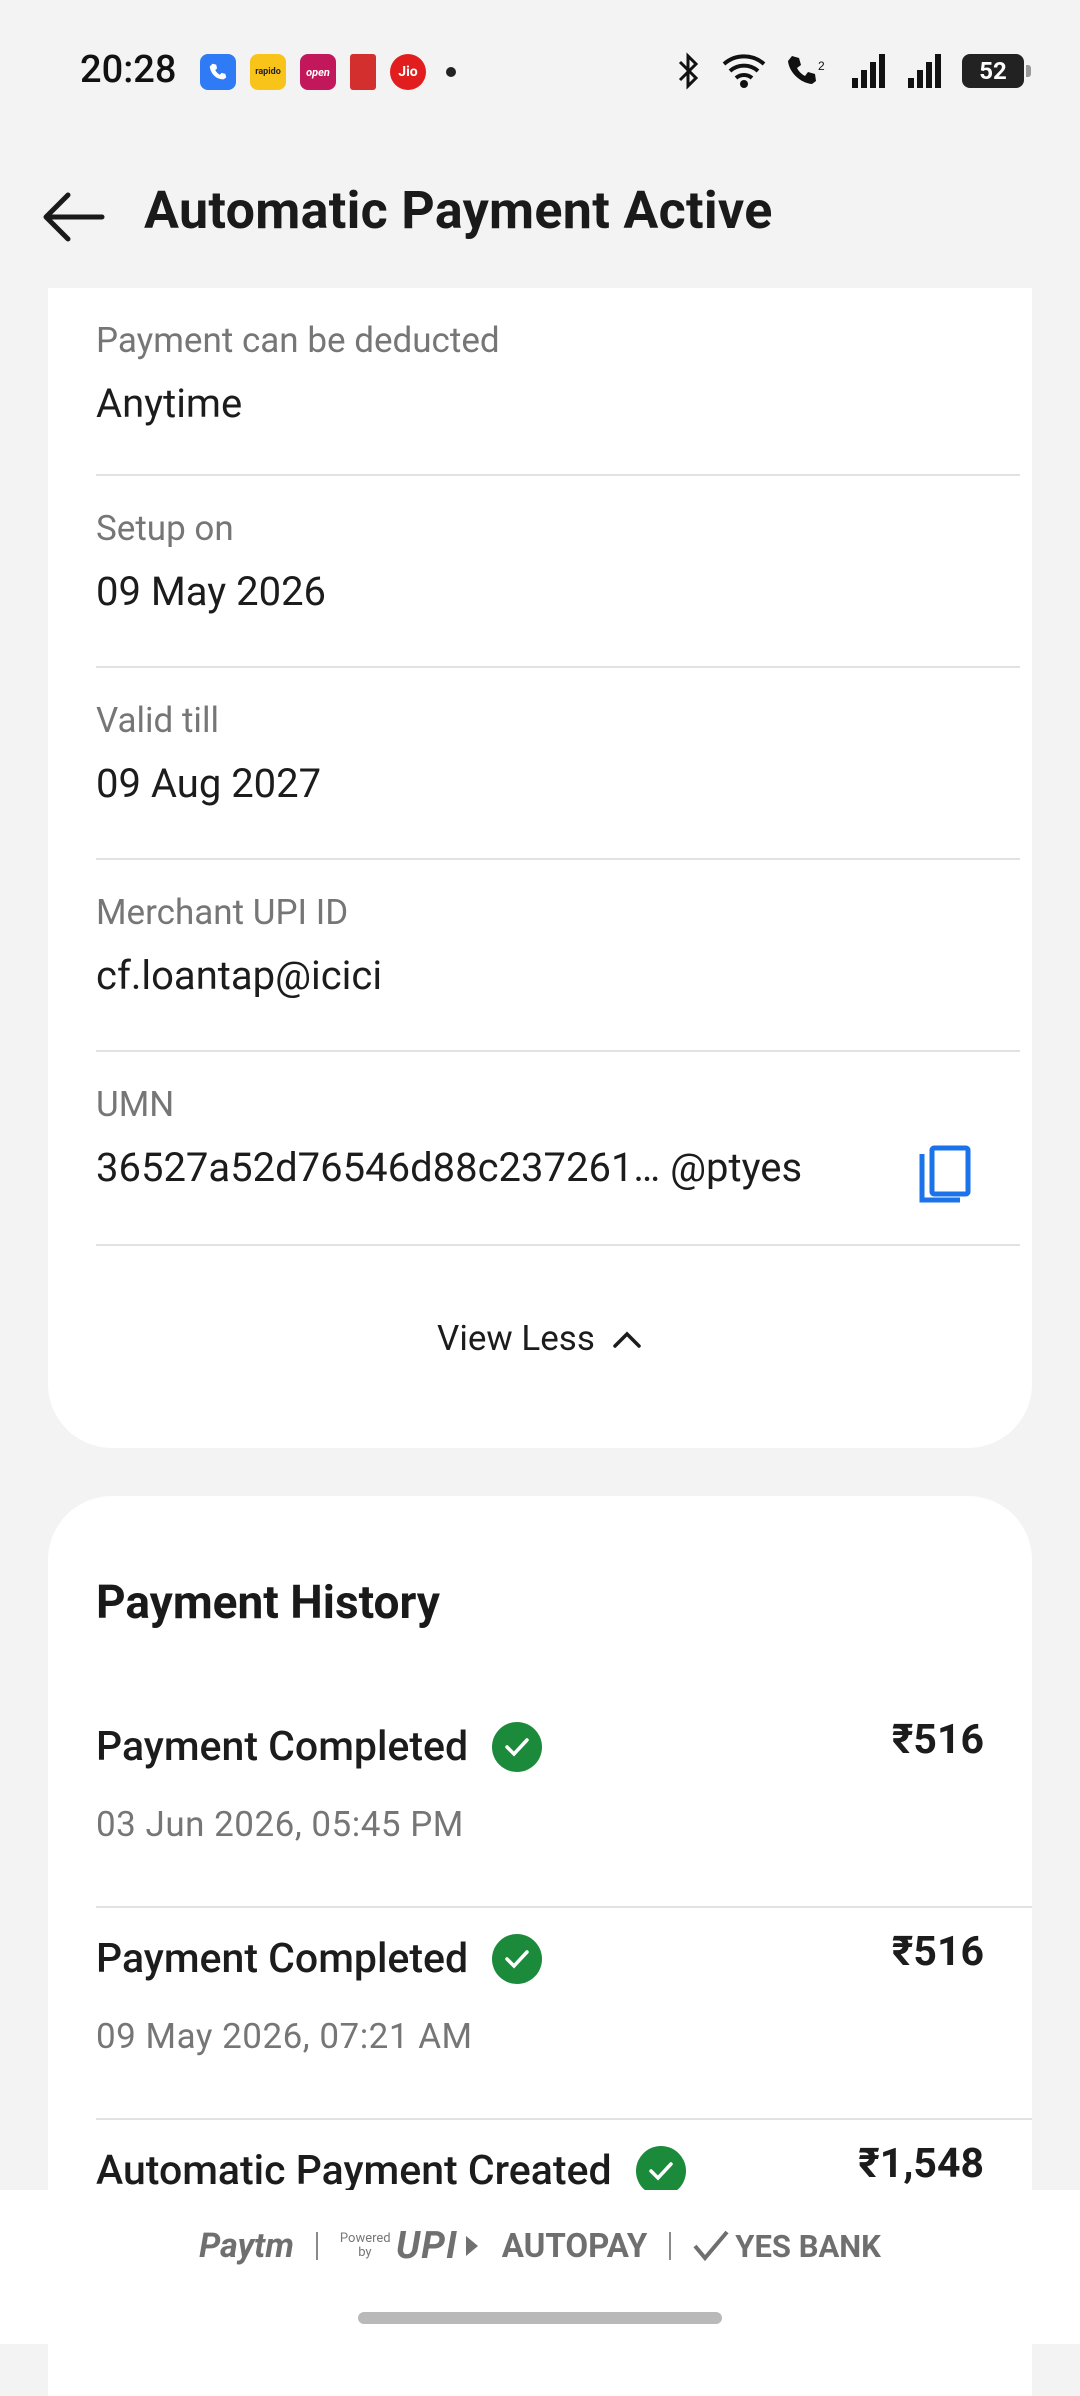  Describe the element at coordinates (280, 1824) in the screenshot. I see `history-date: 03 Jun 2026, 05:45 PM` at that location.